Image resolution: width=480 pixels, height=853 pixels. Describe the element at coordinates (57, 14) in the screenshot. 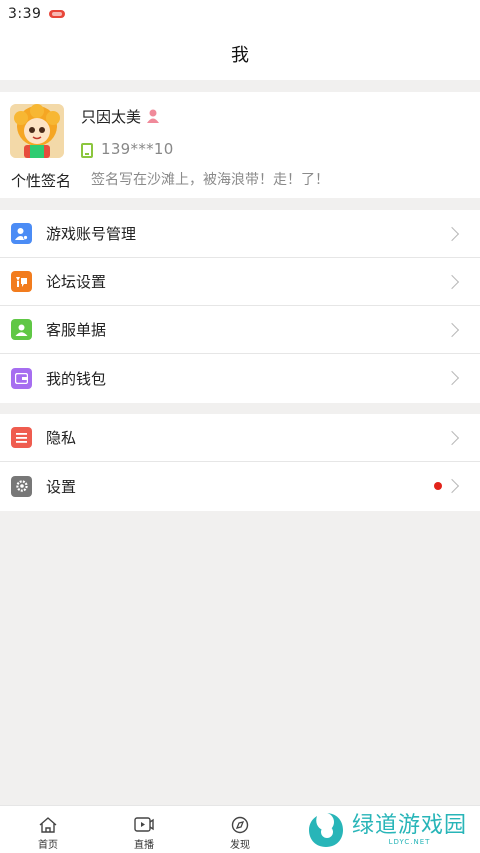

I see `notification-app-icon` at that location.